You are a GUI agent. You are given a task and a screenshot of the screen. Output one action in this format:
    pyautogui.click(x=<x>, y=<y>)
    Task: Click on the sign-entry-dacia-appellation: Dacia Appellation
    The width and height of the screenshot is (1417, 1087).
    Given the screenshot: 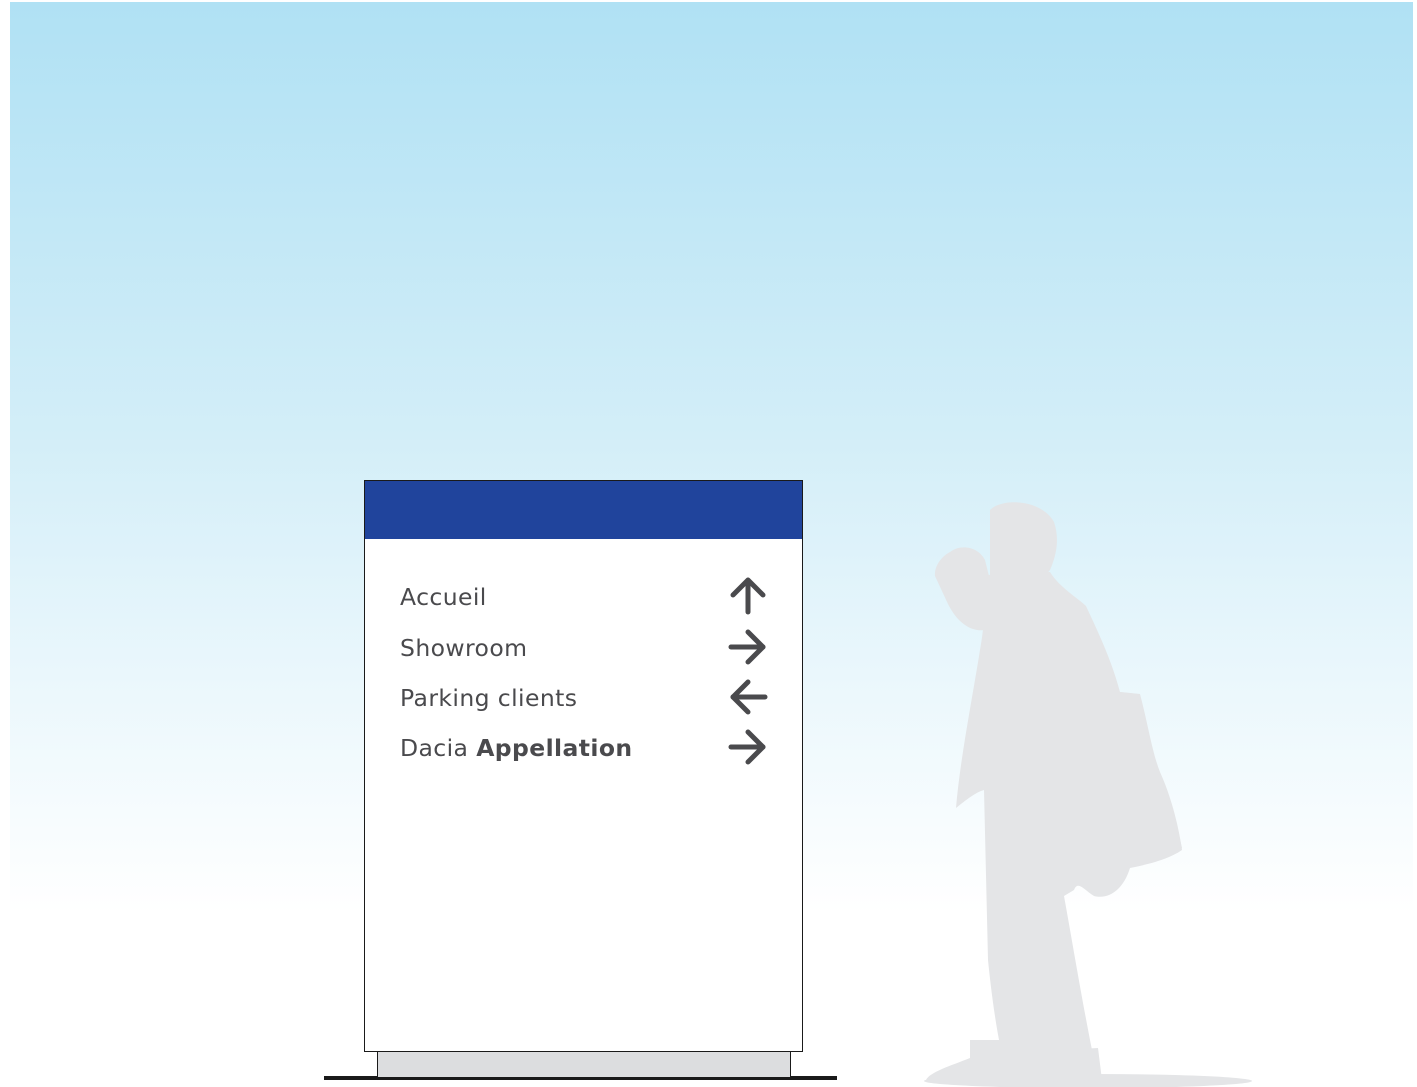 What is the action you would take?
    pyautogui.click(x=585, y=748)
    